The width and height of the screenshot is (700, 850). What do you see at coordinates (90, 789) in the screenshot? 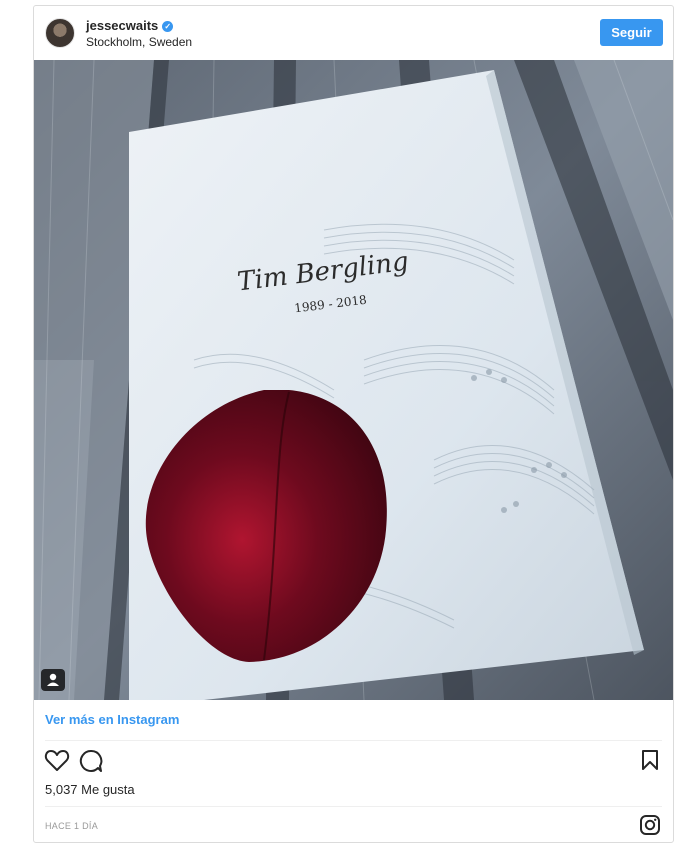
I see `like-count: 5,037 Me gusta` at bounding box center [90, 789].